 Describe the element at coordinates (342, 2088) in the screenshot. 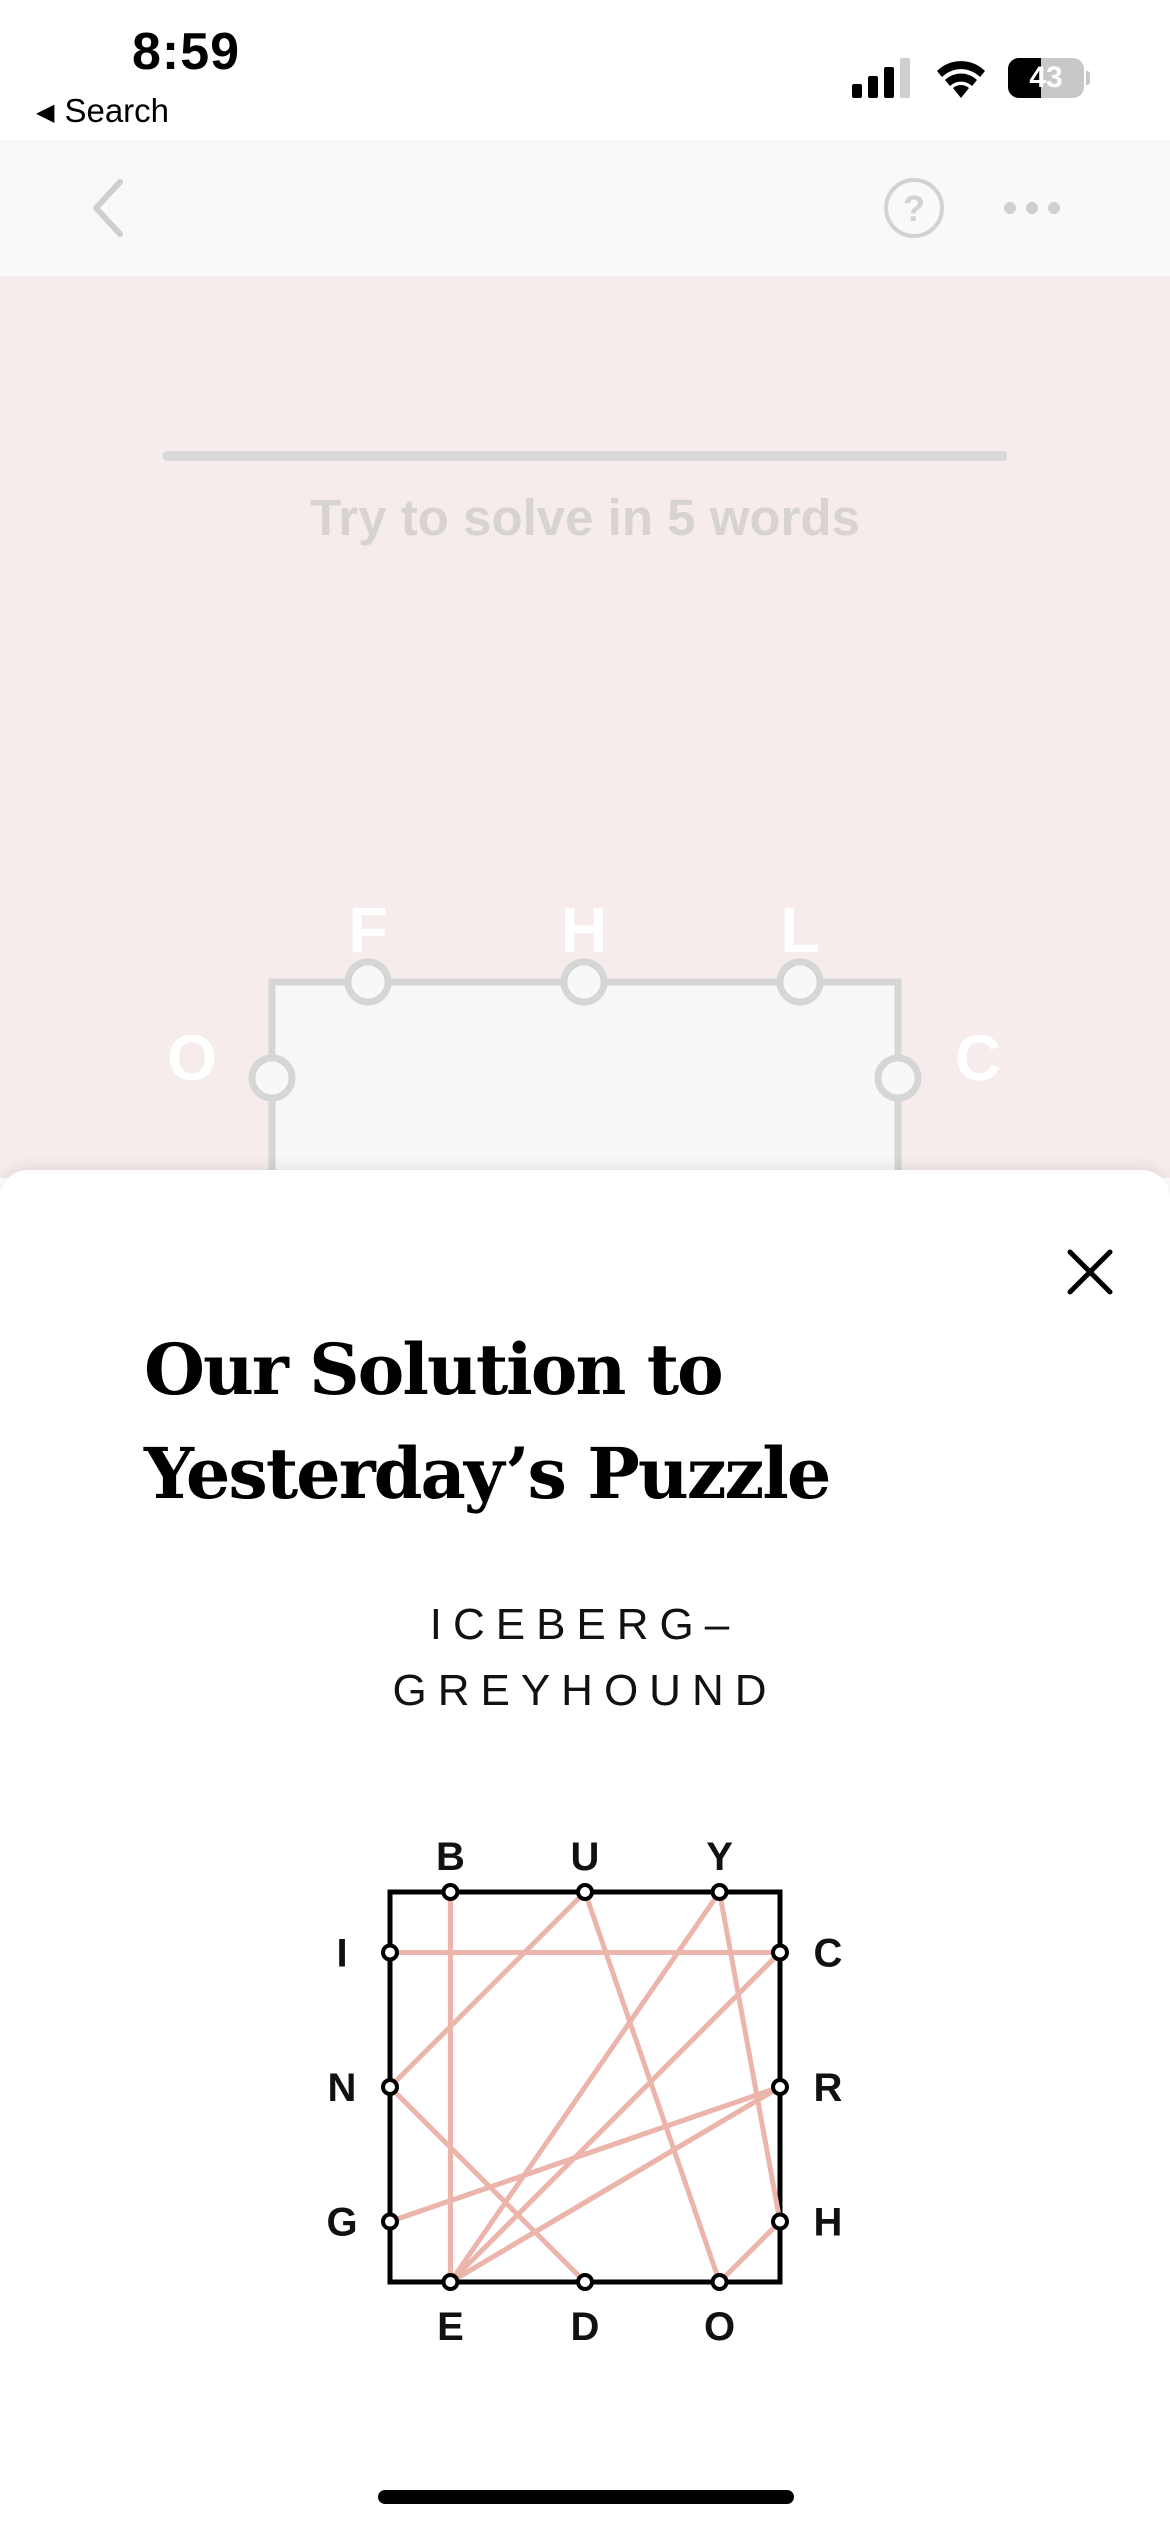

I see `diagram-letter-left: N` at that location.